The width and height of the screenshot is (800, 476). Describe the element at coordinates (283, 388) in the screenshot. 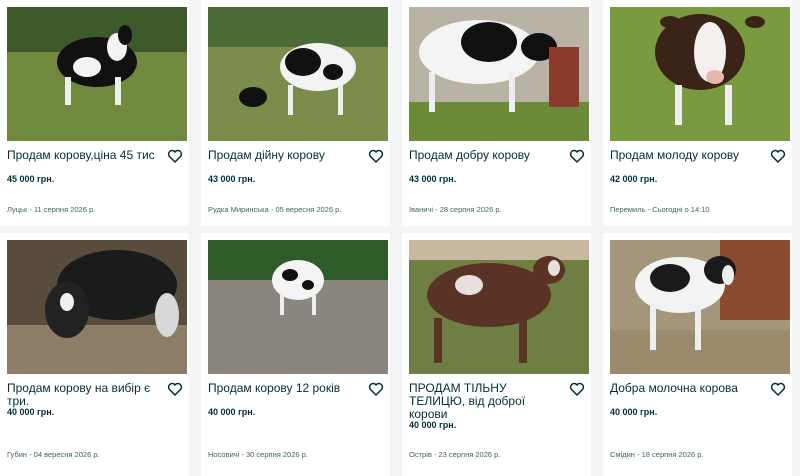

I see `listing-title: Продам корову 12 років` at that location.